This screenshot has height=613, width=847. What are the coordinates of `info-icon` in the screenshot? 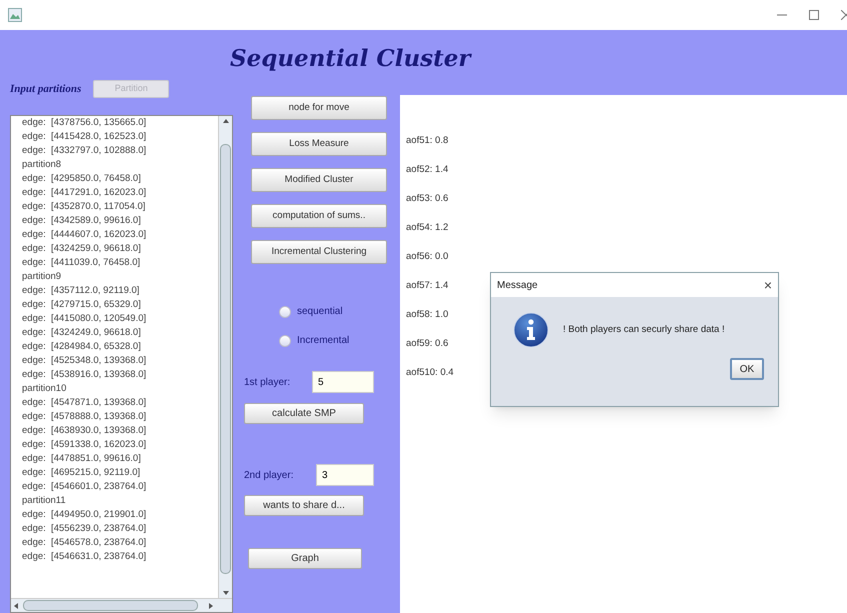 It's located at (531, 330).